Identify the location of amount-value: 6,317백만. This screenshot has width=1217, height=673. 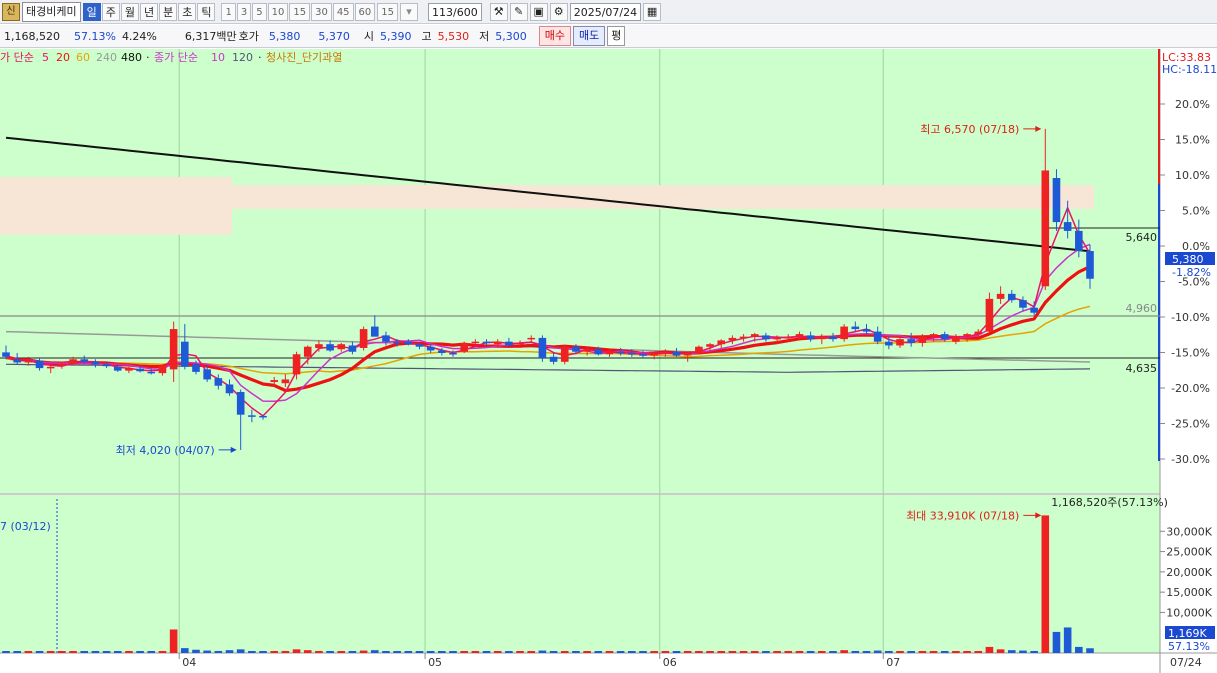
(210, 36).